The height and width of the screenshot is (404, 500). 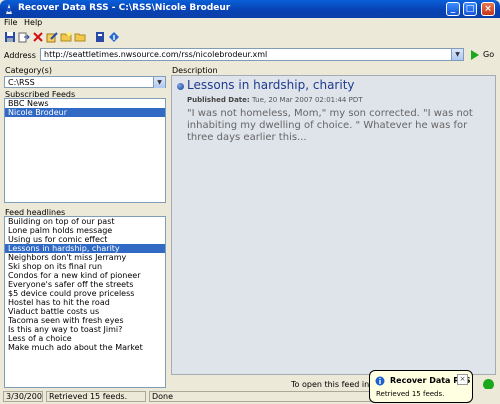 What do you see at coordinates (9, 9) in the screenshot?
I see `app-rss-icon` at bounding box center [9, 9].